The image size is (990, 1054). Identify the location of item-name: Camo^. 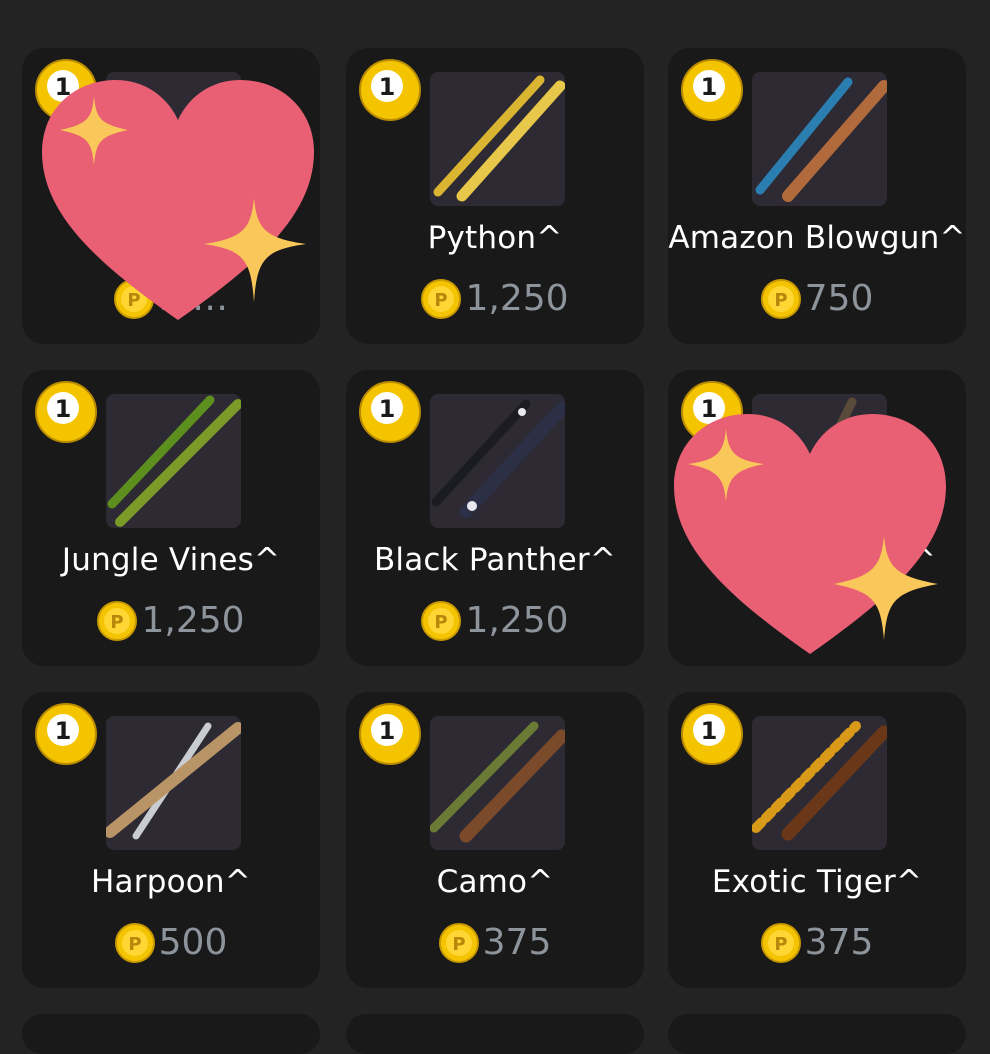
(495, 882).